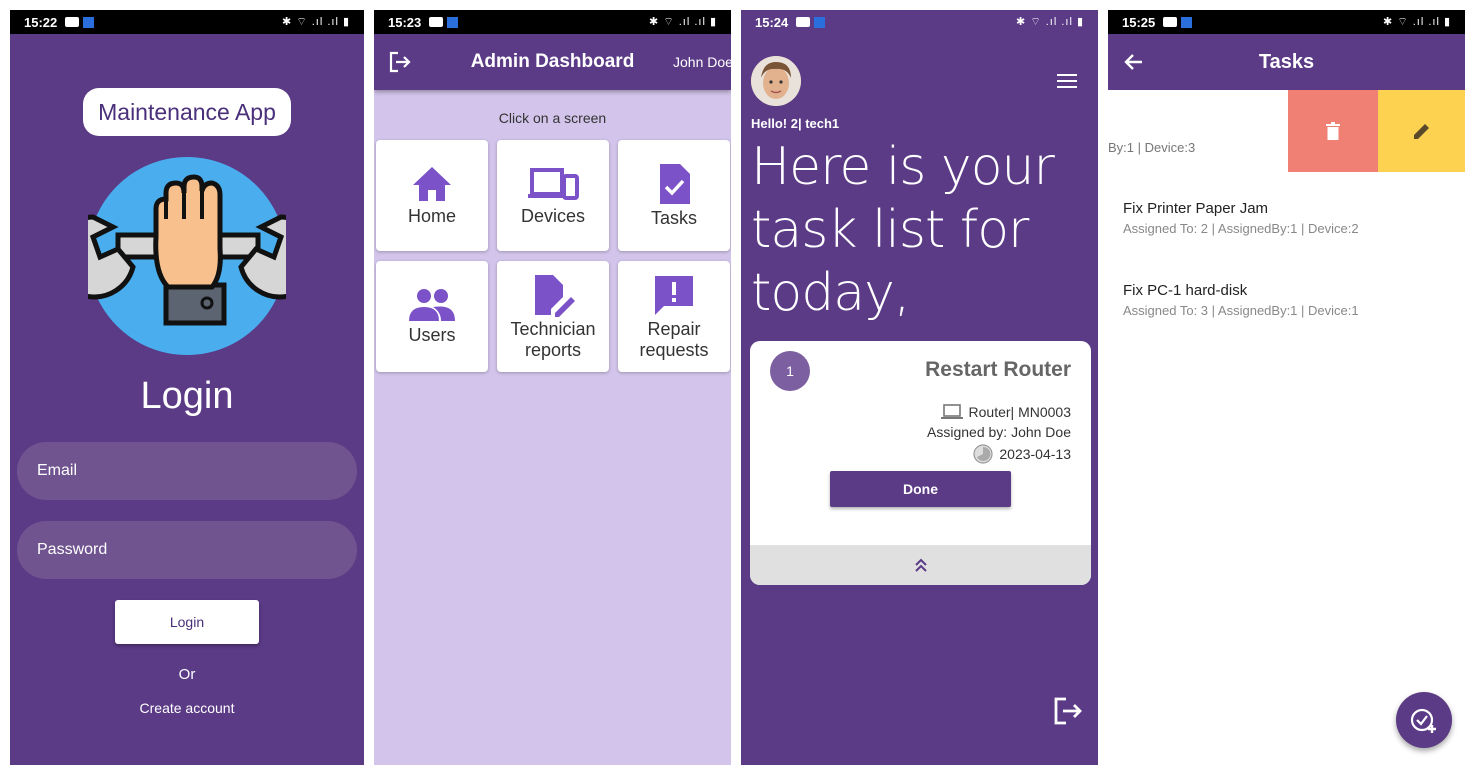  I want to click on app-bar: Admin Dashboard John Doe, so click(552, 62).